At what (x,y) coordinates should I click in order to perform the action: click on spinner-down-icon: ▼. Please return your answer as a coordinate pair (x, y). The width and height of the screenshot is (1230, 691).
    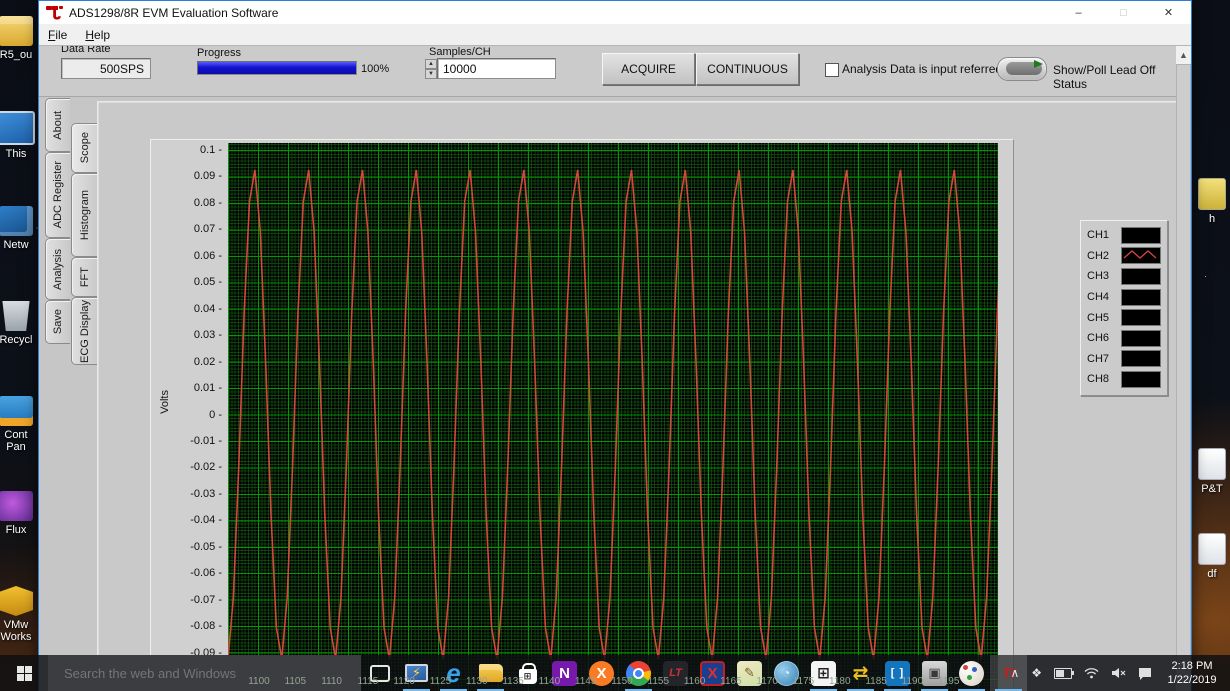
    Looking at the image, I should click on (431, 74).